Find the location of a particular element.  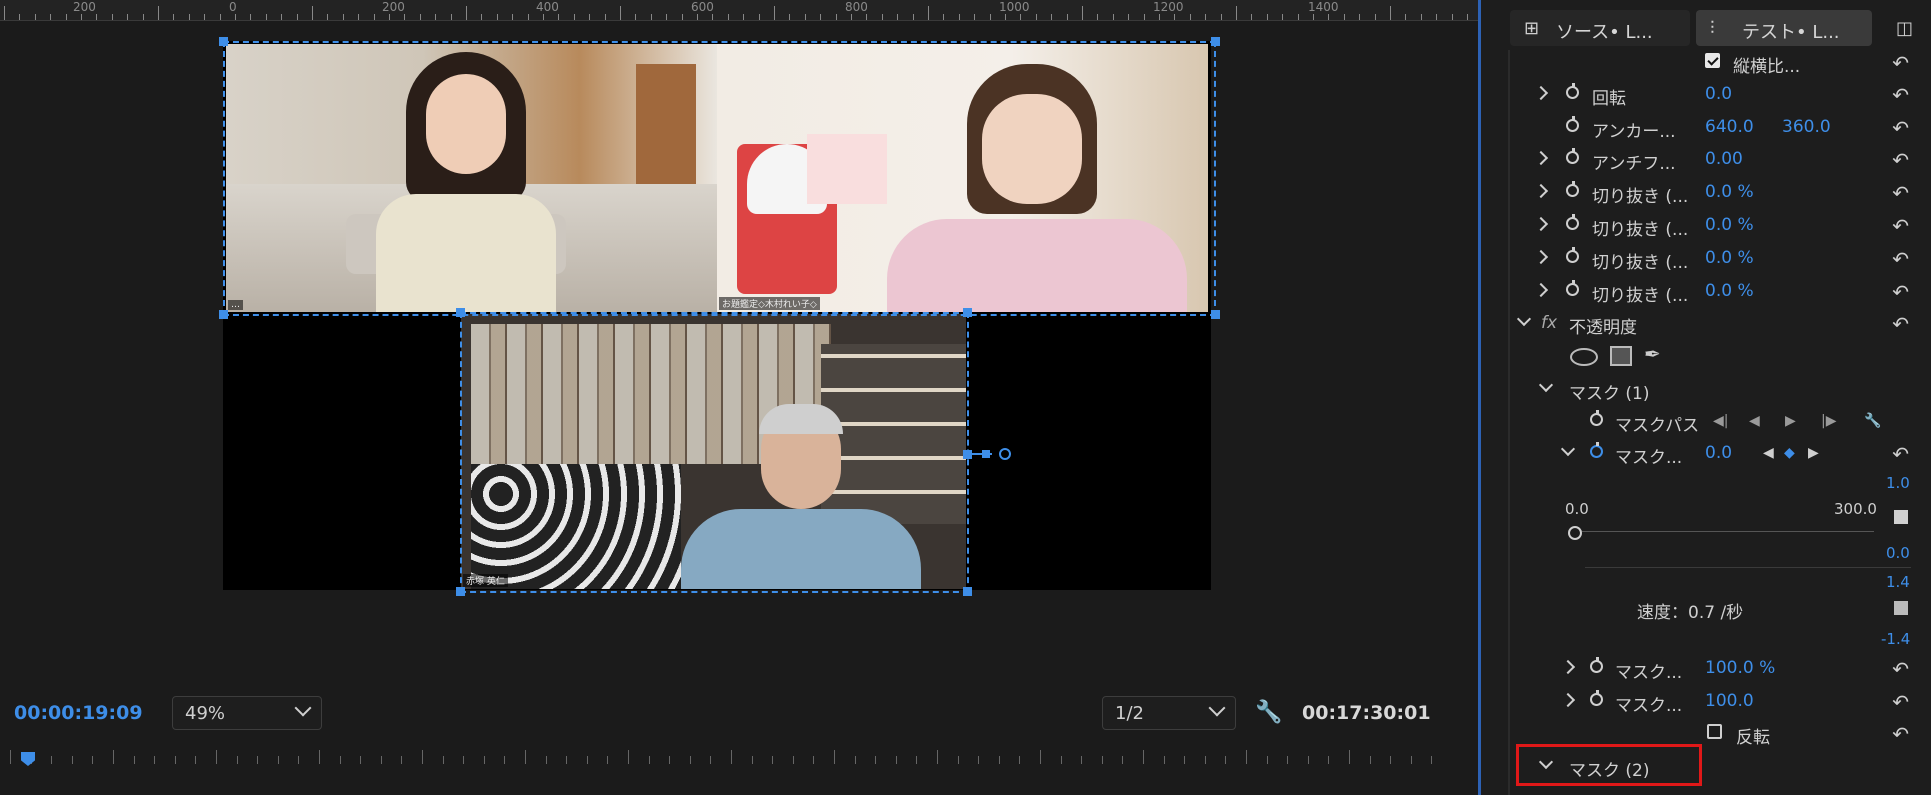

track-forward-one-icon: |▶ is located at coordinates (1828, 421).